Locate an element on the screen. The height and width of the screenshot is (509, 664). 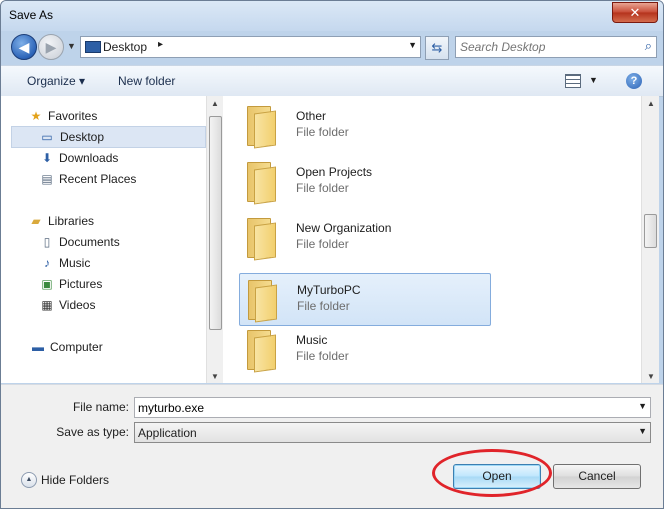
search-input is located at coordinates (545, 47).